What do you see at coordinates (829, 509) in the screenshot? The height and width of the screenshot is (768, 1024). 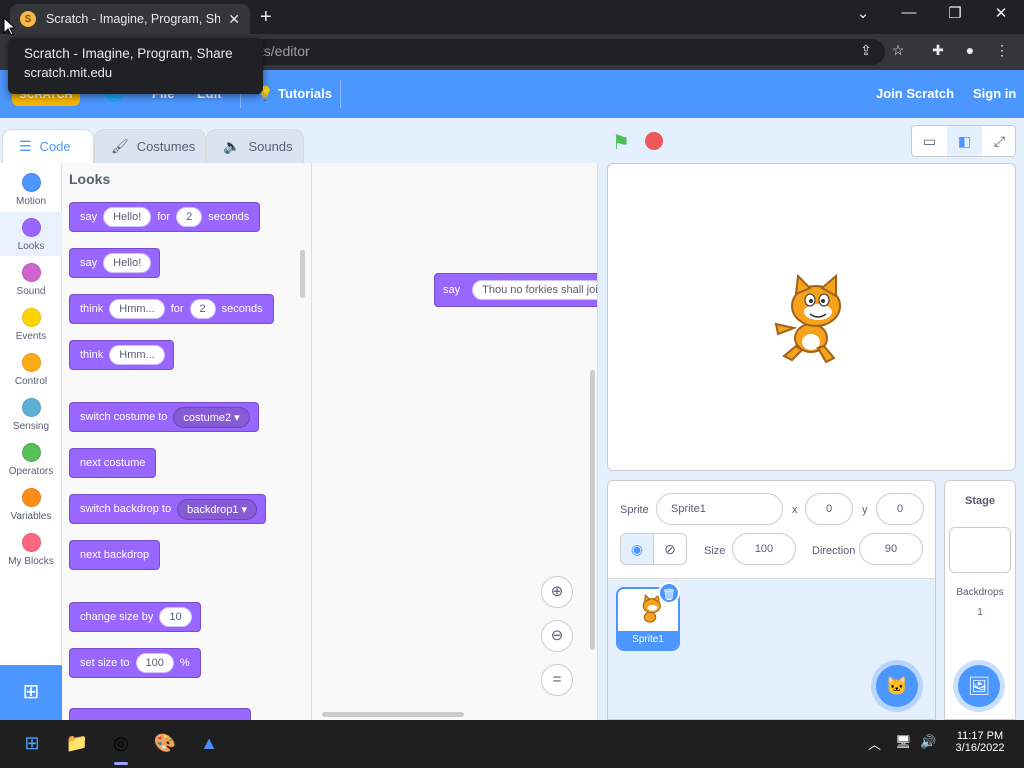 I see `x-field: 0` at bounding box center [829, 509].